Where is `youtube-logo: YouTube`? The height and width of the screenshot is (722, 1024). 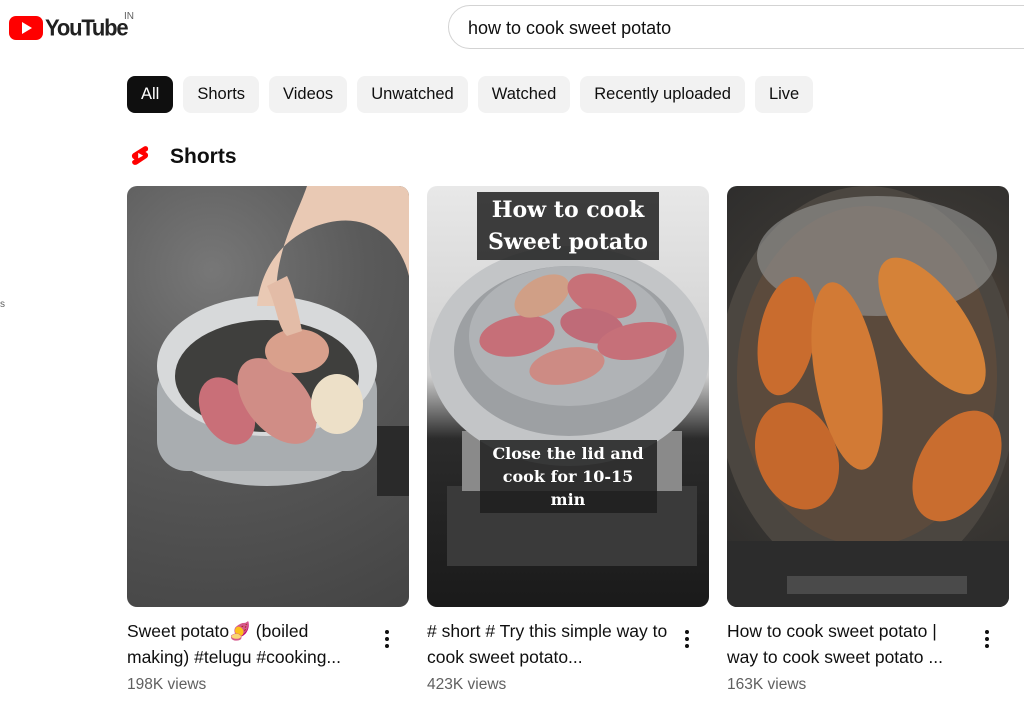 youtube-logo: YouTube is located at coordinates (69, 27).